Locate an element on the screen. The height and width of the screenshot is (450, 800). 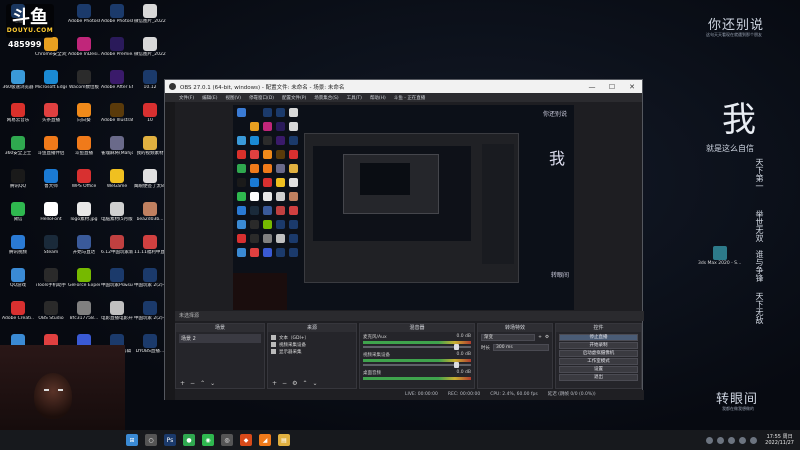
desktop-icon: 中国玩家Ps&sue15 is located at coordinates (117, 284).